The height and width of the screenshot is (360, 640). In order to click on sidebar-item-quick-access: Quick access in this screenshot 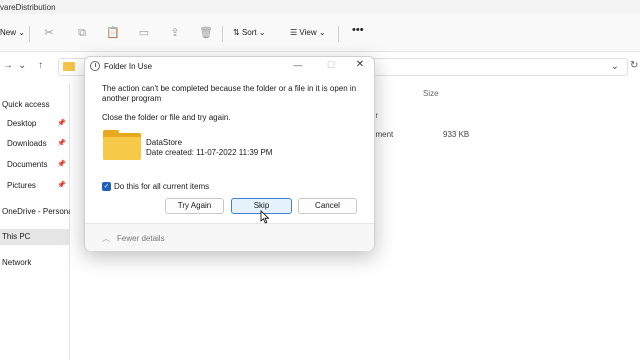, I will do `click(36, 105)`.